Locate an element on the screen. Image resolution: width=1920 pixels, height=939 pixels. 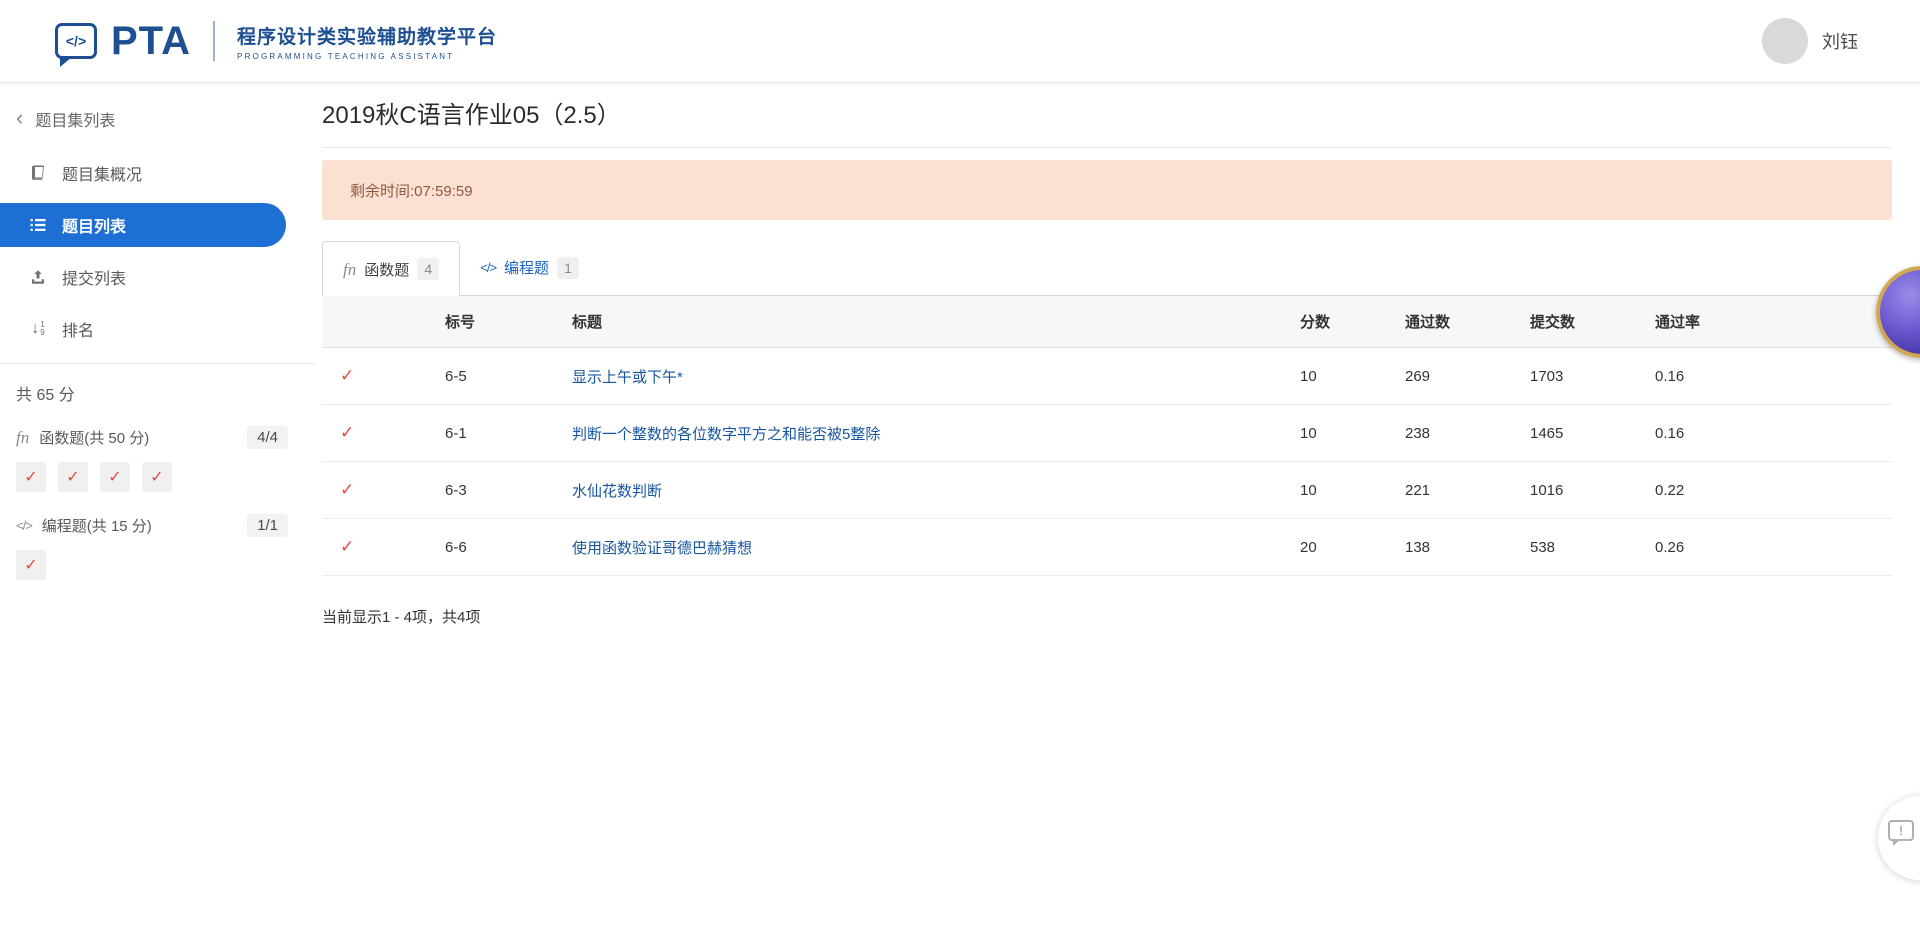
sidebar-item-label: 排名 is located at coordinates (78, 331).